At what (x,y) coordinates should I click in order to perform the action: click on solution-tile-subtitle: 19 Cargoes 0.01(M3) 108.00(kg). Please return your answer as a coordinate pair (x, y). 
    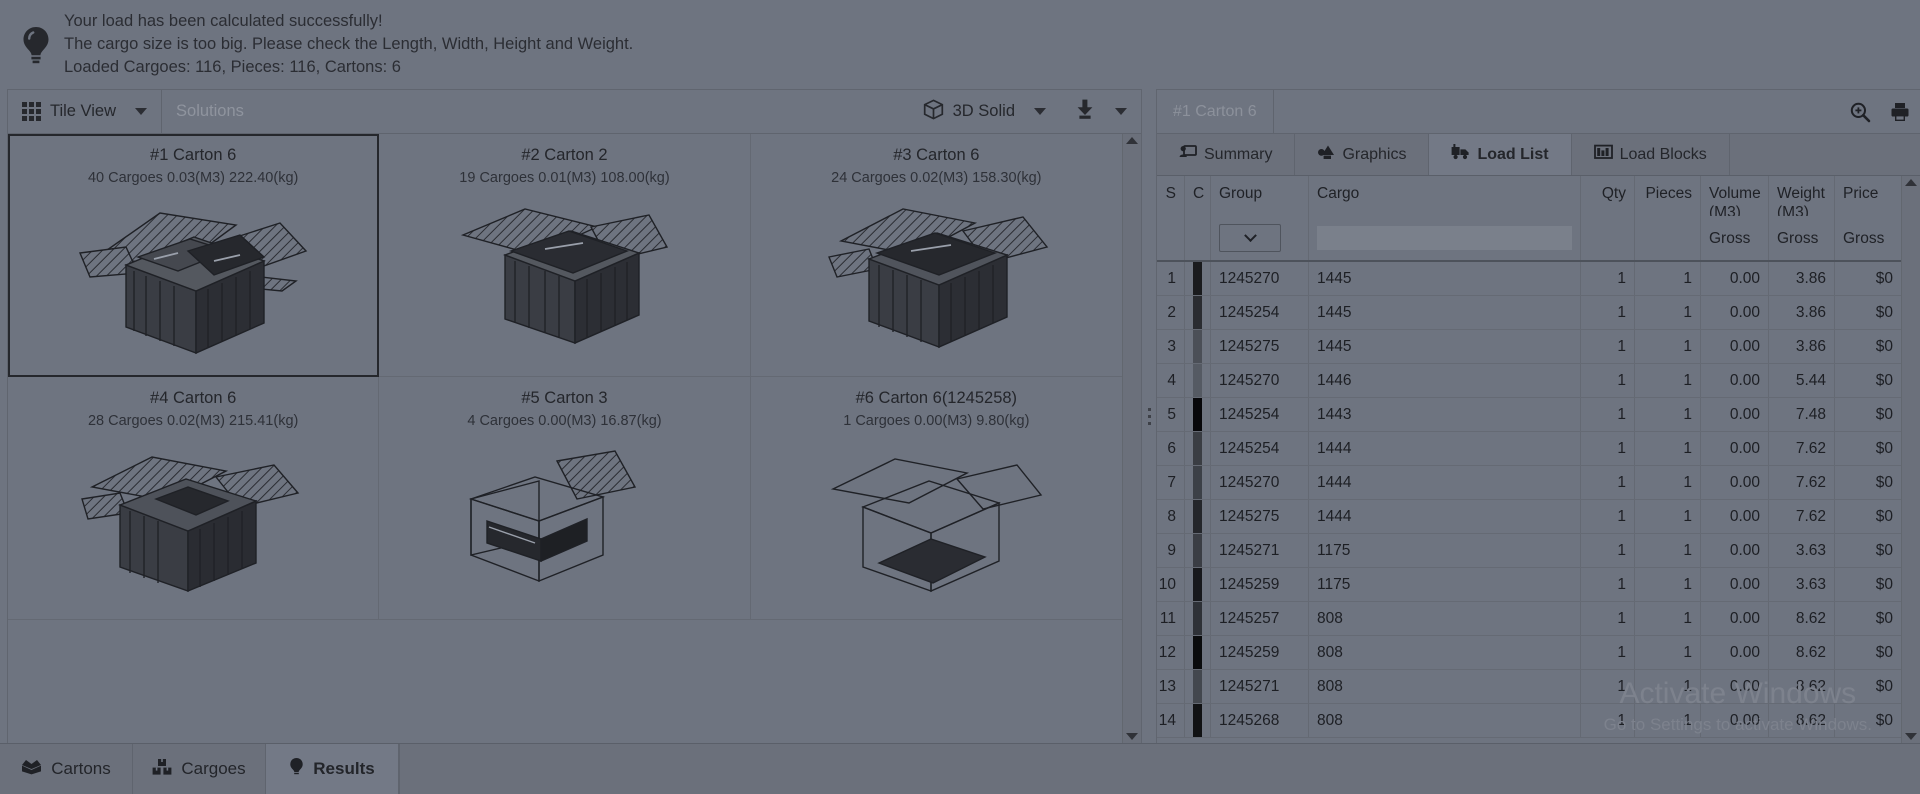
    Looking at the image, I should click on (564, 178).